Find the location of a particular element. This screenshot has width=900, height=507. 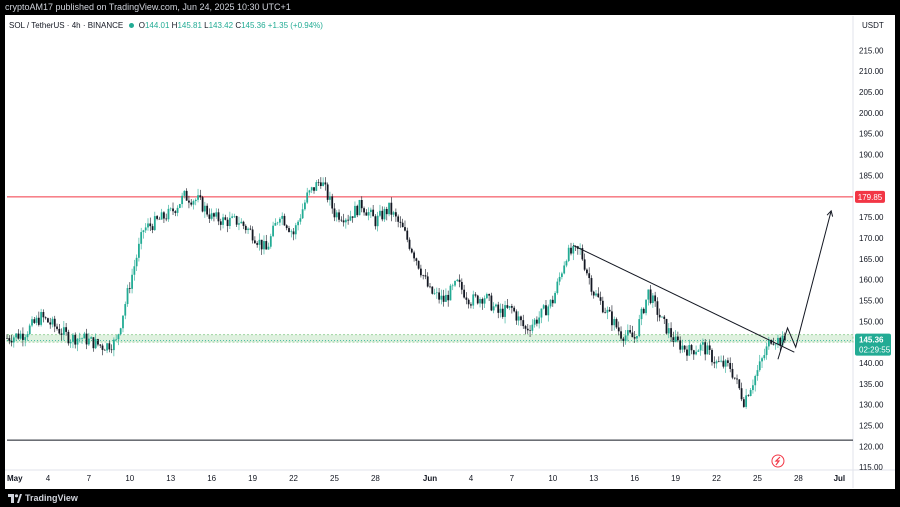

x-tick-label: 7 is located at coordinates (512, 478).